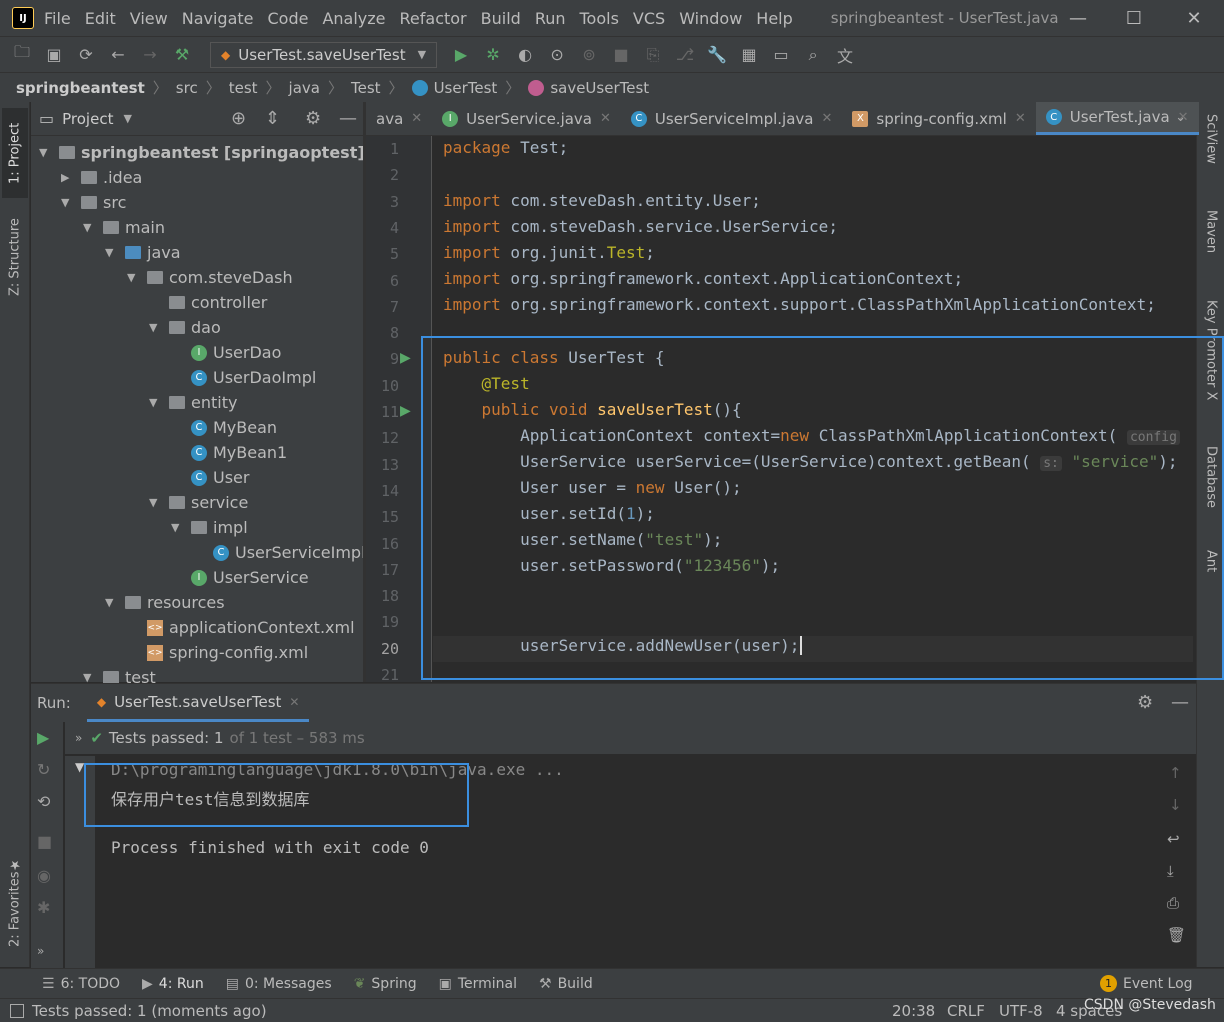 The height and width of the screenshot is (1022, 1224). I want to click on menu-file: File, so click(57, 18).